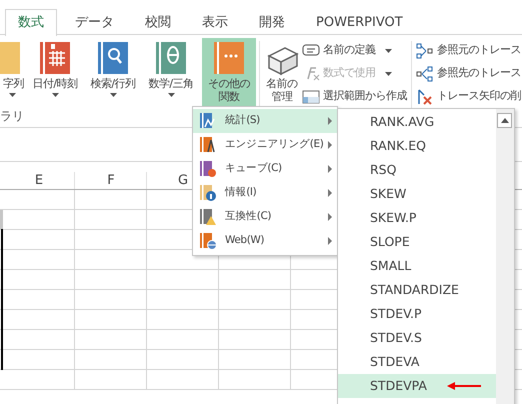 This screenshot has width=522, height=404. Describe the element at coordinates (215, 22) in the screenshot. I see `ribbon-tab: 表示` at that location.